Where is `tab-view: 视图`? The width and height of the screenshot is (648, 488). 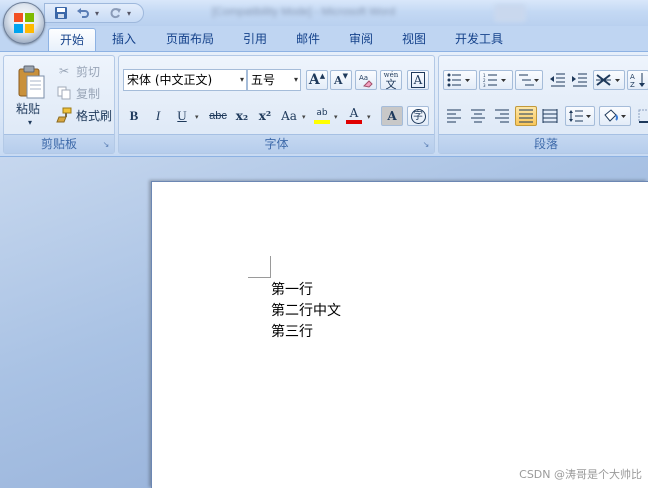
tab-view: 视图 is located at coordinates (414, 40).